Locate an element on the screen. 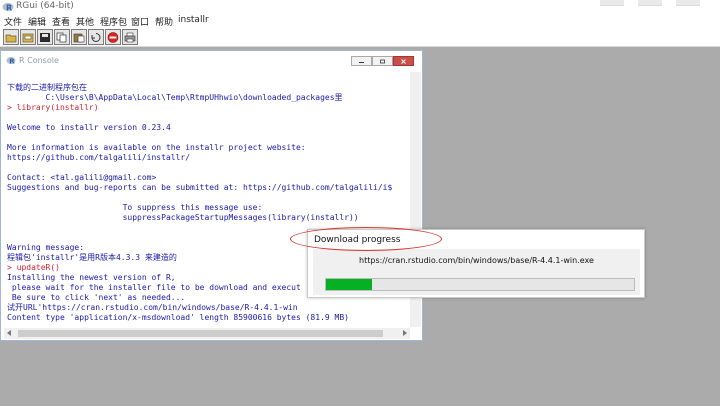 The image size is (720, 406). stop-button is located at coordinates (113, 37).